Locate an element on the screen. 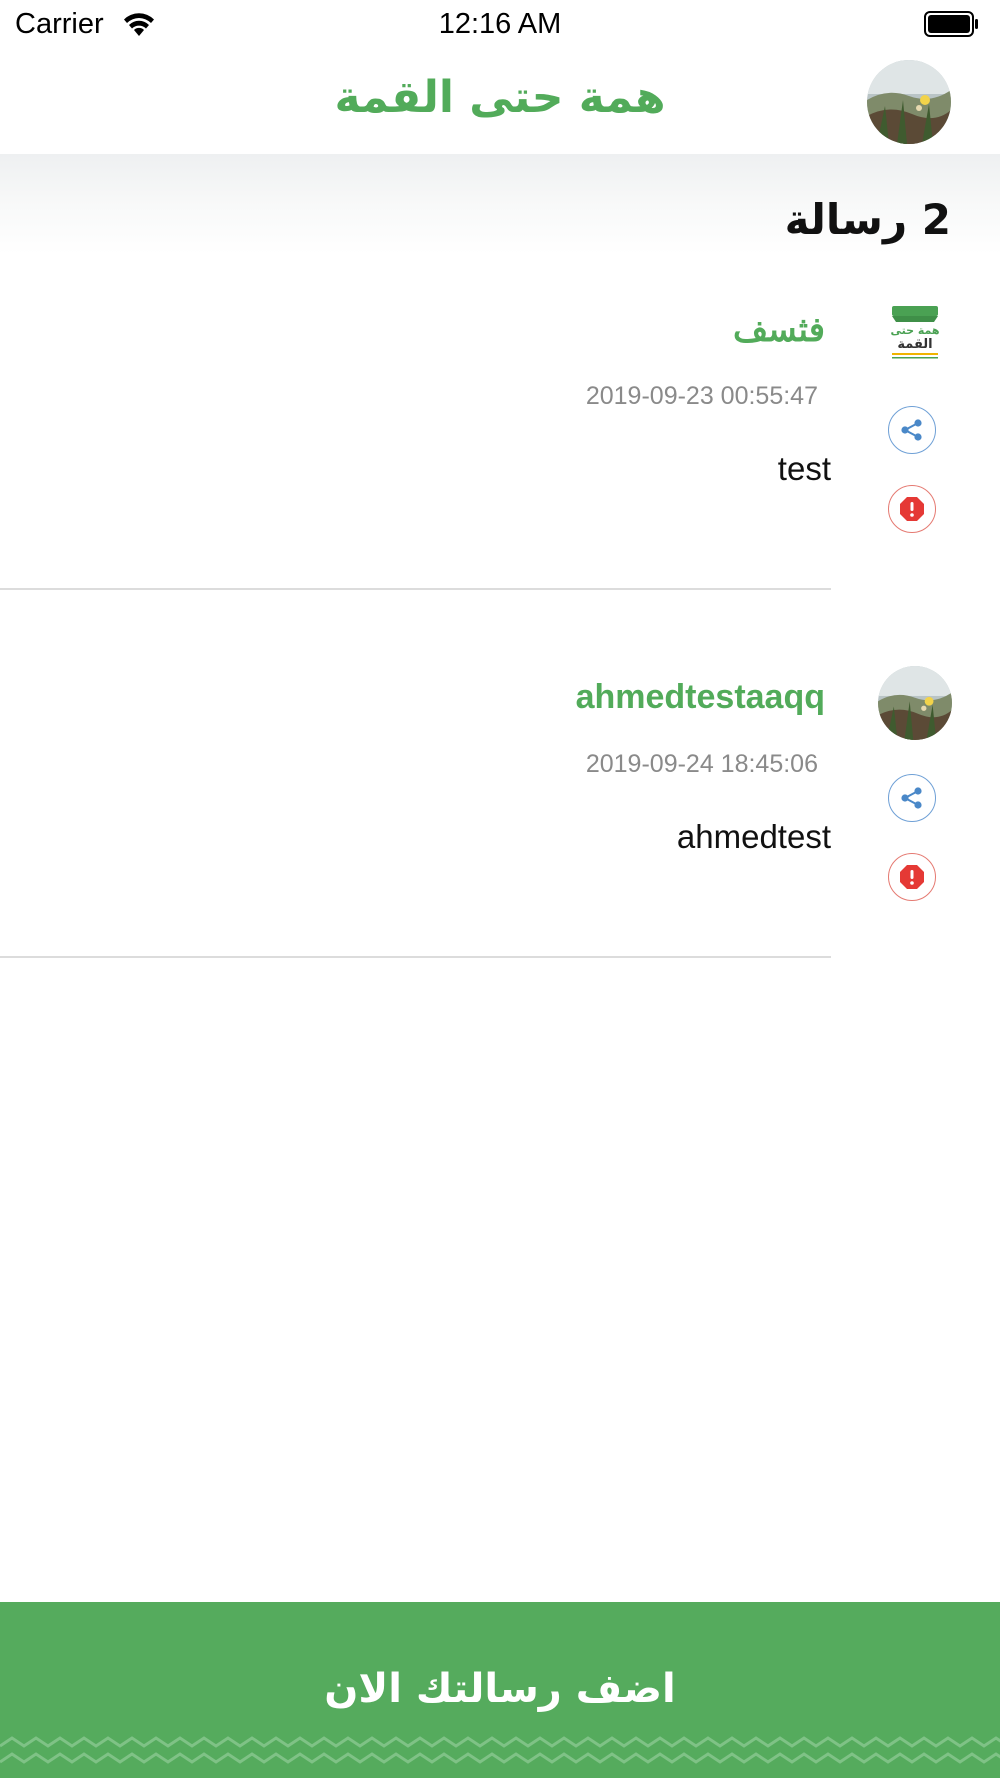 Image resolution: width=1000 pixels, height=1778 pixels. status-bar: Carrier 12:16 AM is located at coordinates (500, 25).